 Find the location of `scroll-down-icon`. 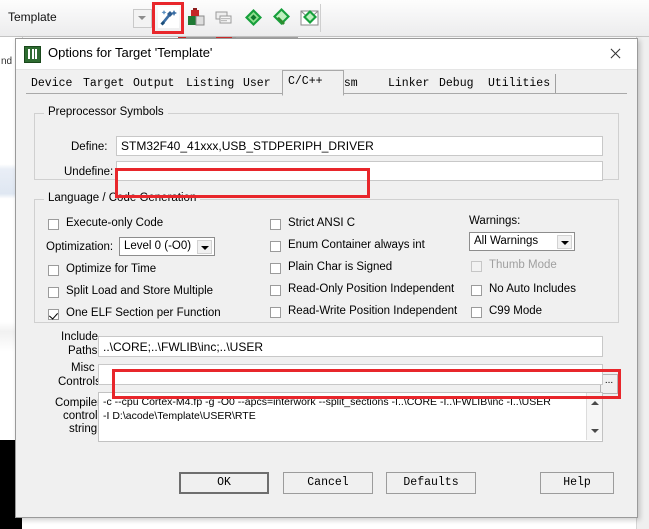

scroll-down-icon is located at coordinates (594, 430).